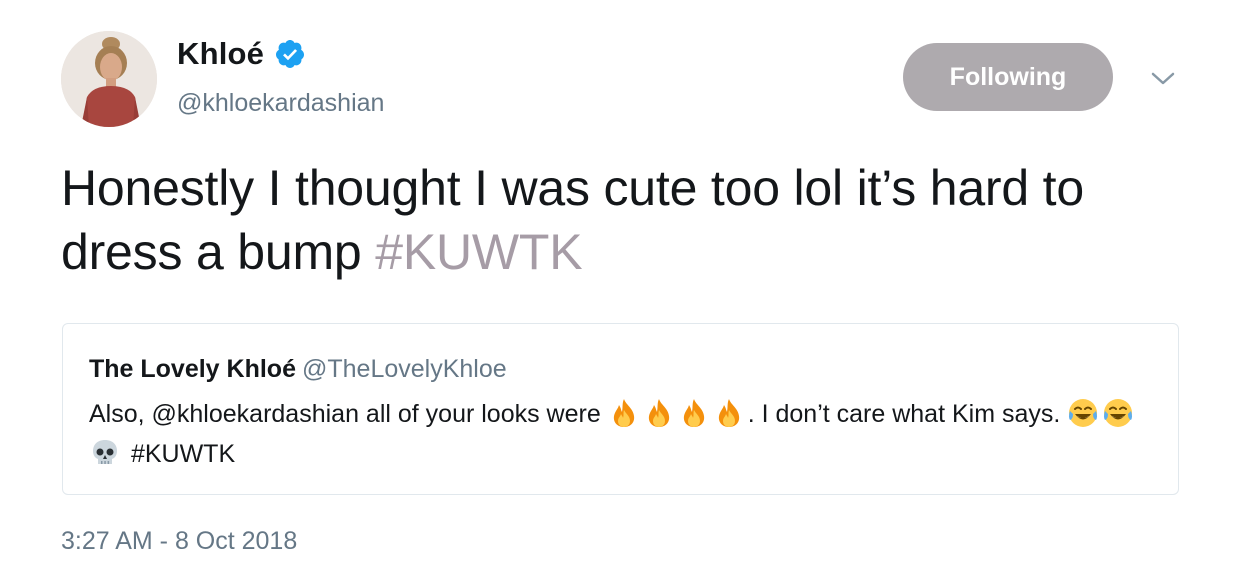  What do you see at coordinates (298, 369) in the screenshot?
I see `quote-header: The Lovely Khloé @TheLovelyKhloe` at bounding box center [298, 369].